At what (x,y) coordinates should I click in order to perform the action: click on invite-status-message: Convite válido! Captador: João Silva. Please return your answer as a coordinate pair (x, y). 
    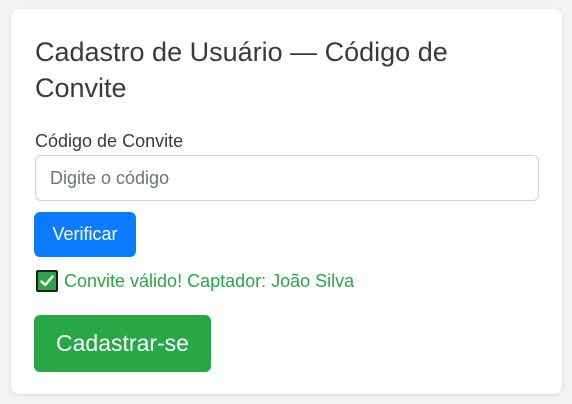
    Looking at the image, I should click on (195, 281).